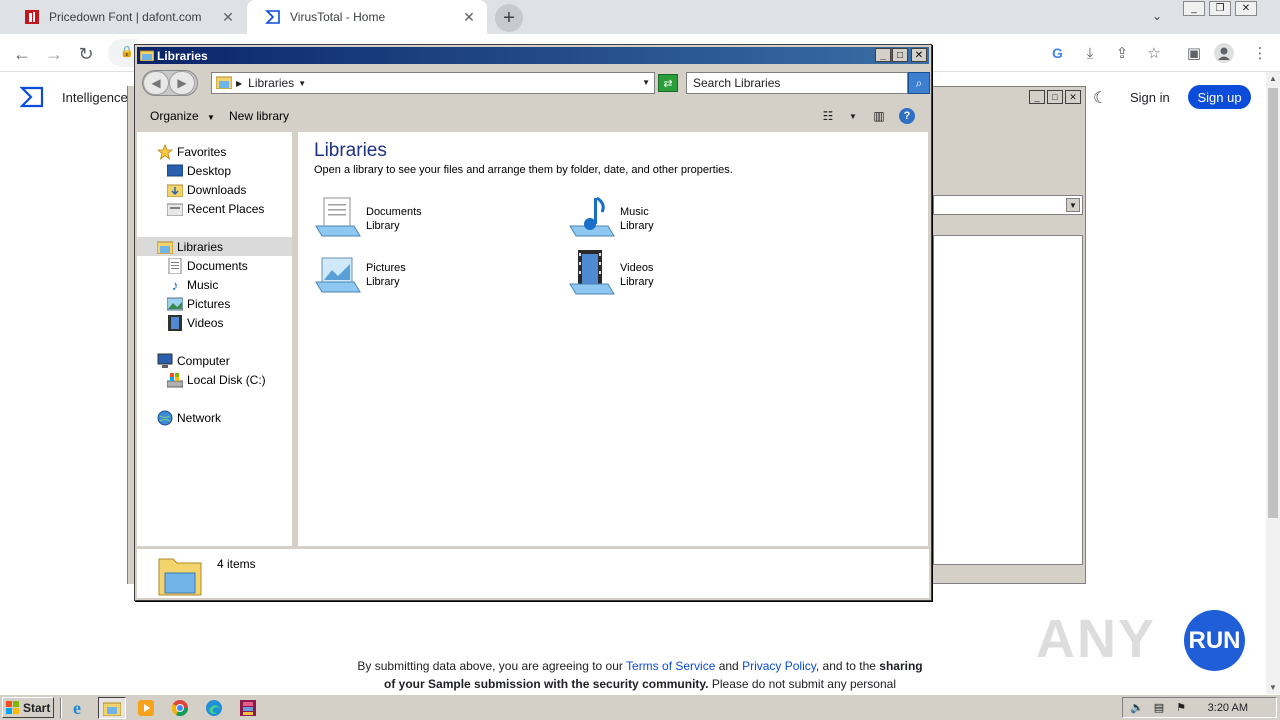  What do you see at coordinates (1224, 53) in the screenshot?
I see `profile-avatar-icon` at bounding box center [1224, 53].